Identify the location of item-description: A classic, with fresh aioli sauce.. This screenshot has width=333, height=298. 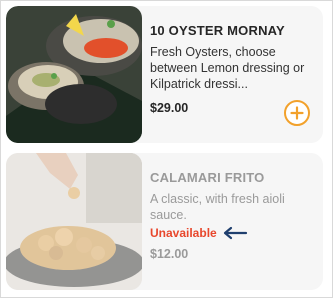
(217, 207).